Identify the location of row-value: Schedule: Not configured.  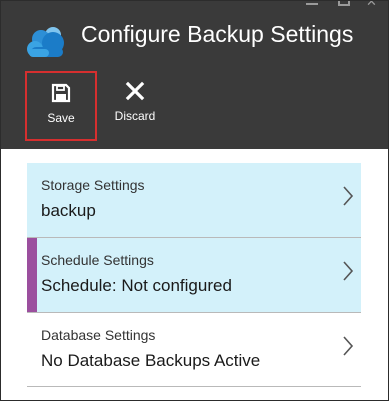
(136, 285).